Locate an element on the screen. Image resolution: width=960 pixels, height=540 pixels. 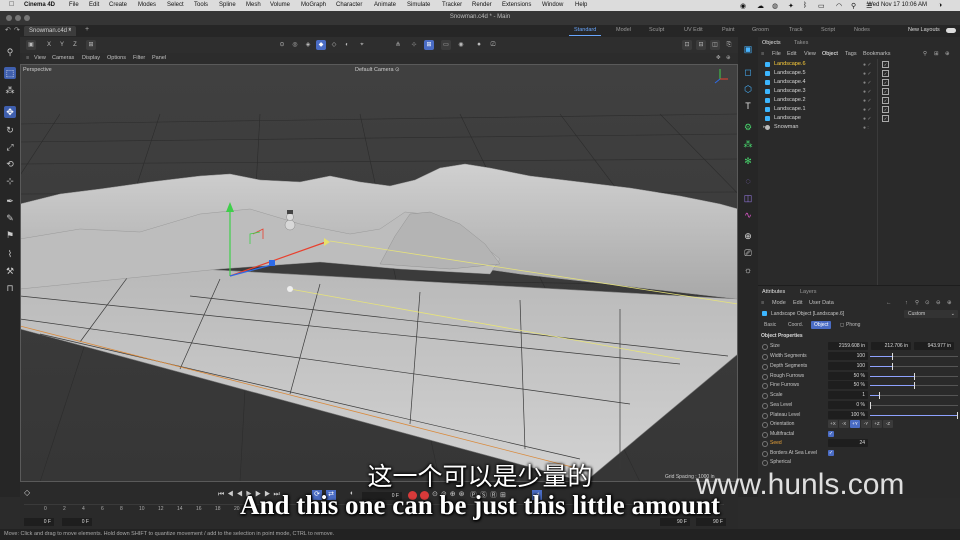
status-icon-4: ✦ is located at coordinates (791, 6).